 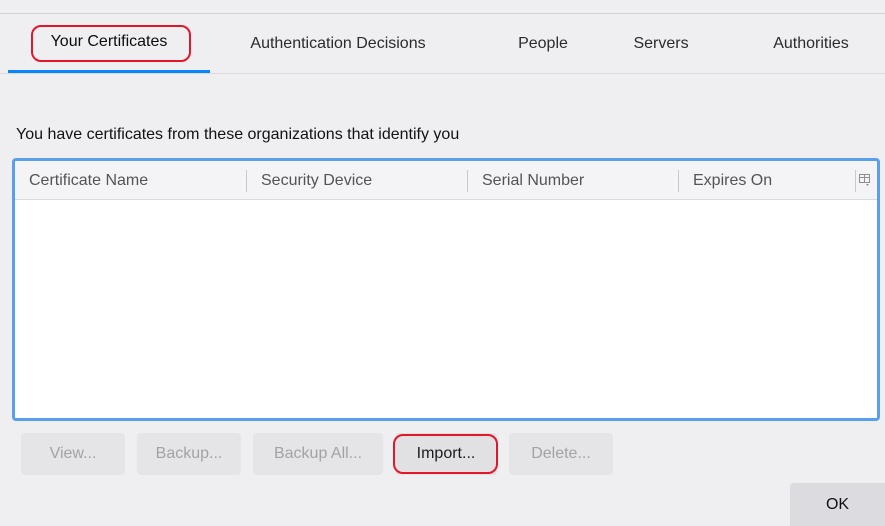 I want to click on column-security-device: Security Device, so click(x=357, y=180).